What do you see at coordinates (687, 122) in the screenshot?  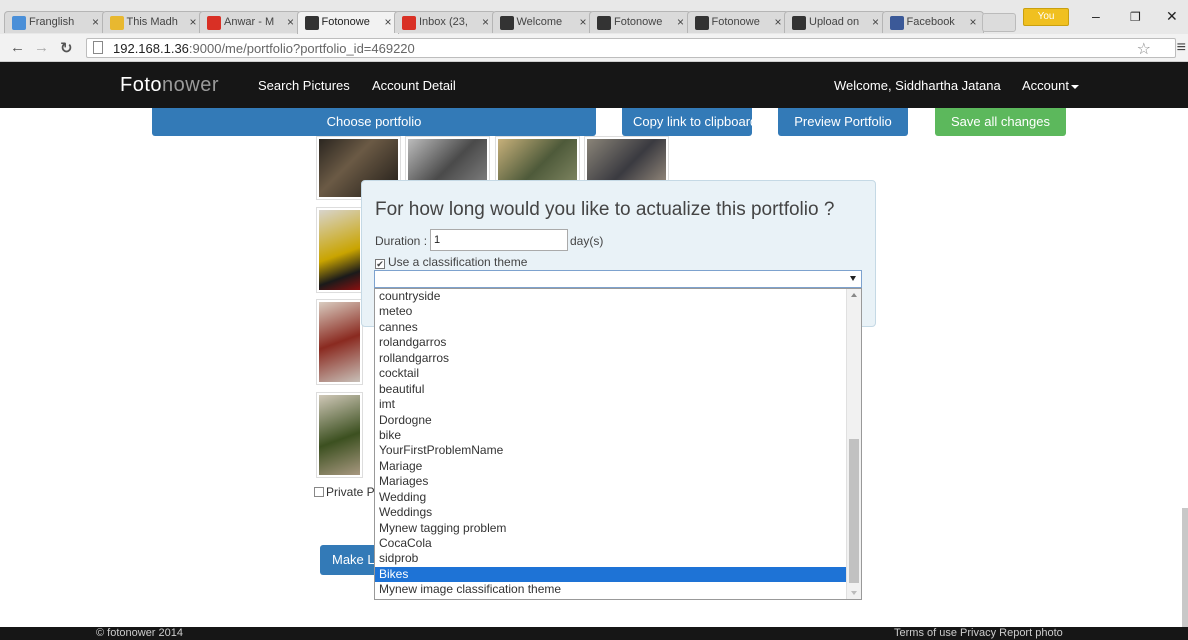 I see `copy-link-button: Copy link to clipboard` at bounding box center [687, 122].